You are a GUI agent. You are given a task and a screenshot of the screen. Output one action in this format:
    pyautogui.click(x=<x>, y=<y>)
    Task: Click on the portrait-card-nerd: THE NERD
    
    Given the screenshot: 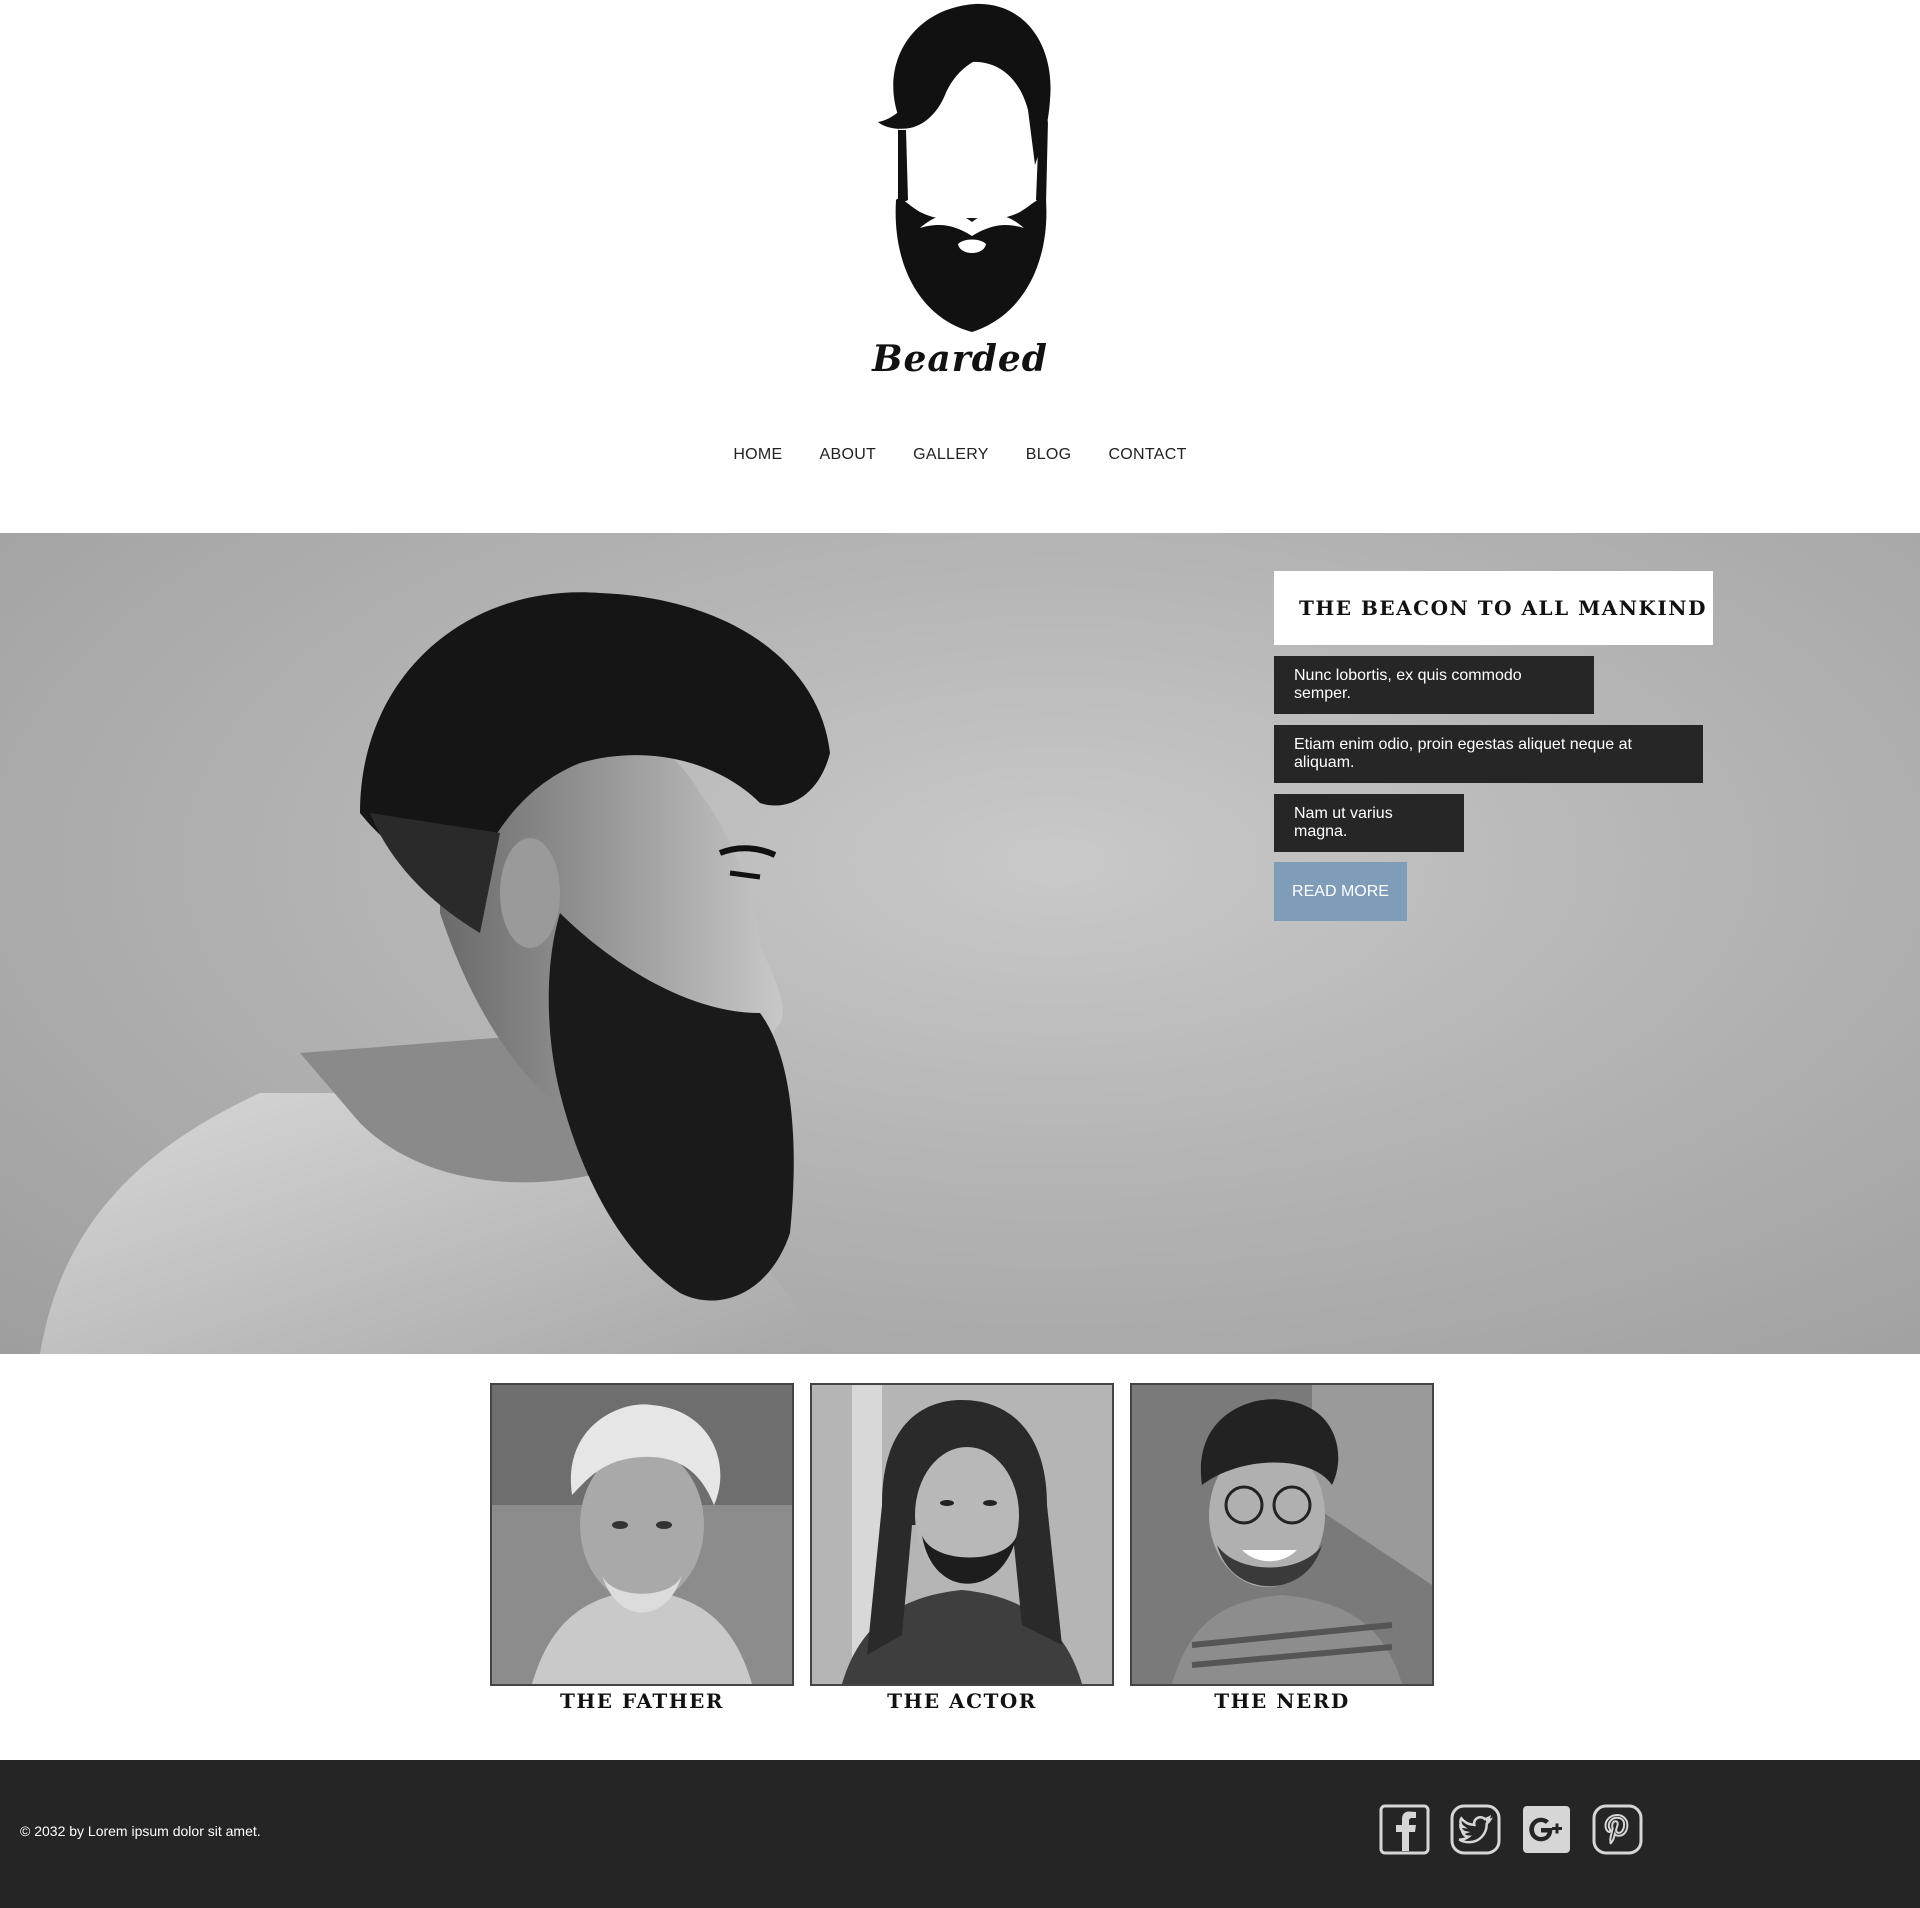 What is the action you would take?
    pyautogui.click(x=1282, y=1548)
    